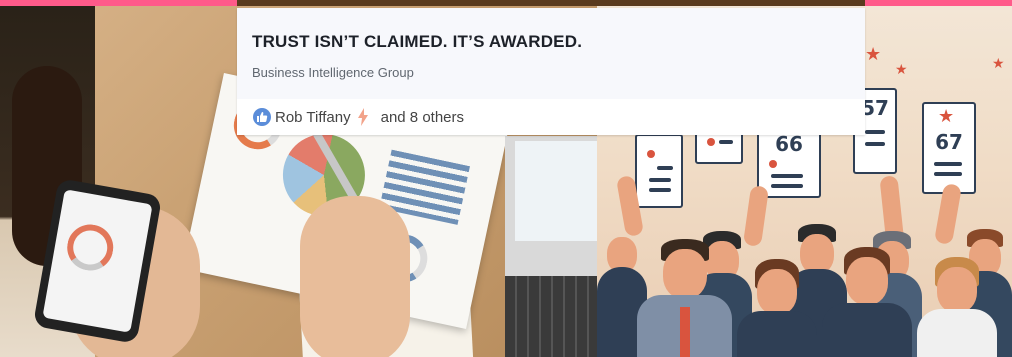  I want to click on laptop-keyboard, so click(551, 316).